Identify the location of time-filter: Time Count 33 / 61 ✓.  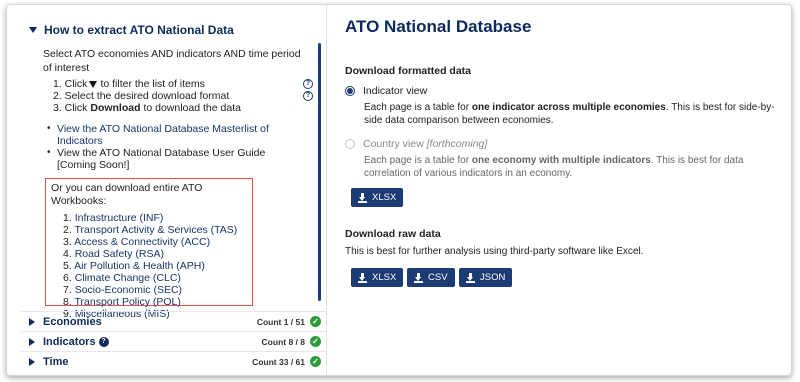
(174, 361).